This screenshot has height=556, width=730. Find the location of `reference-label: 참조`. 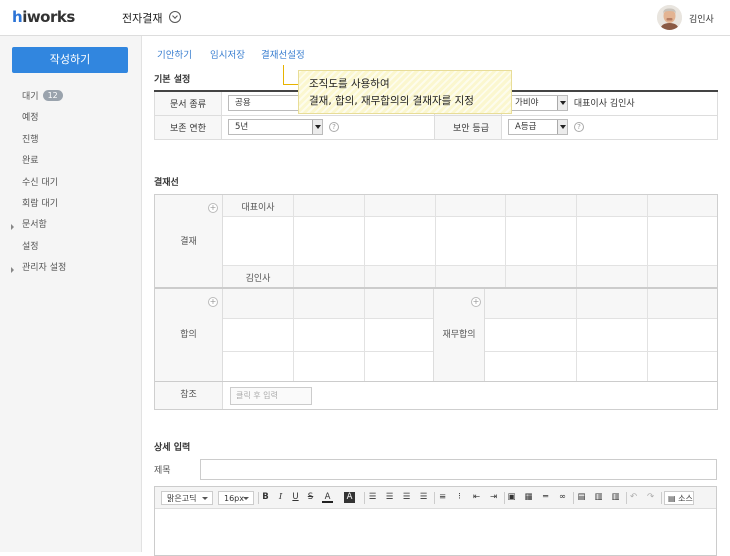

reference-label: 참조 is located at coordinates (189, 395).